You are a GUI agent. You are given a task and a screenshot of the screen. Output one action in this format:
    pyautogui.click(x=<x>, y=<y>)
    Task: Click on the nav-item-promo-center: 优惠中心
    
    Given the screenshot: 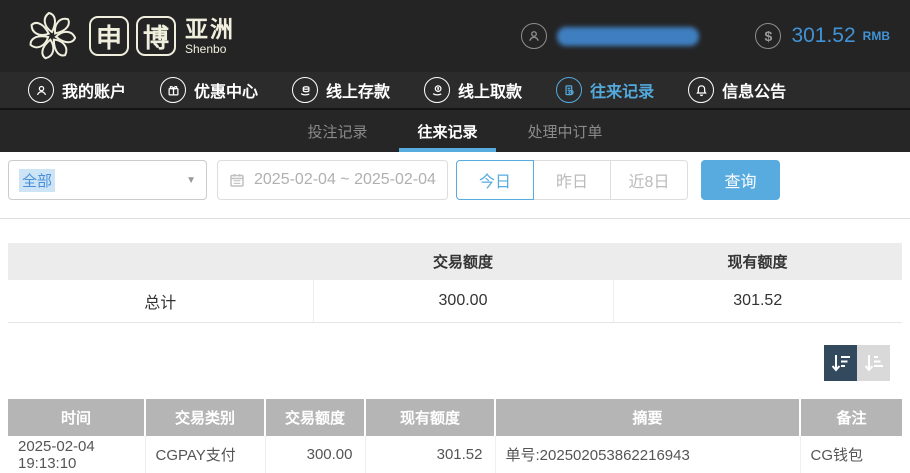 What is the action you would take?
    pyautogui.click(x=209, y=90)
    